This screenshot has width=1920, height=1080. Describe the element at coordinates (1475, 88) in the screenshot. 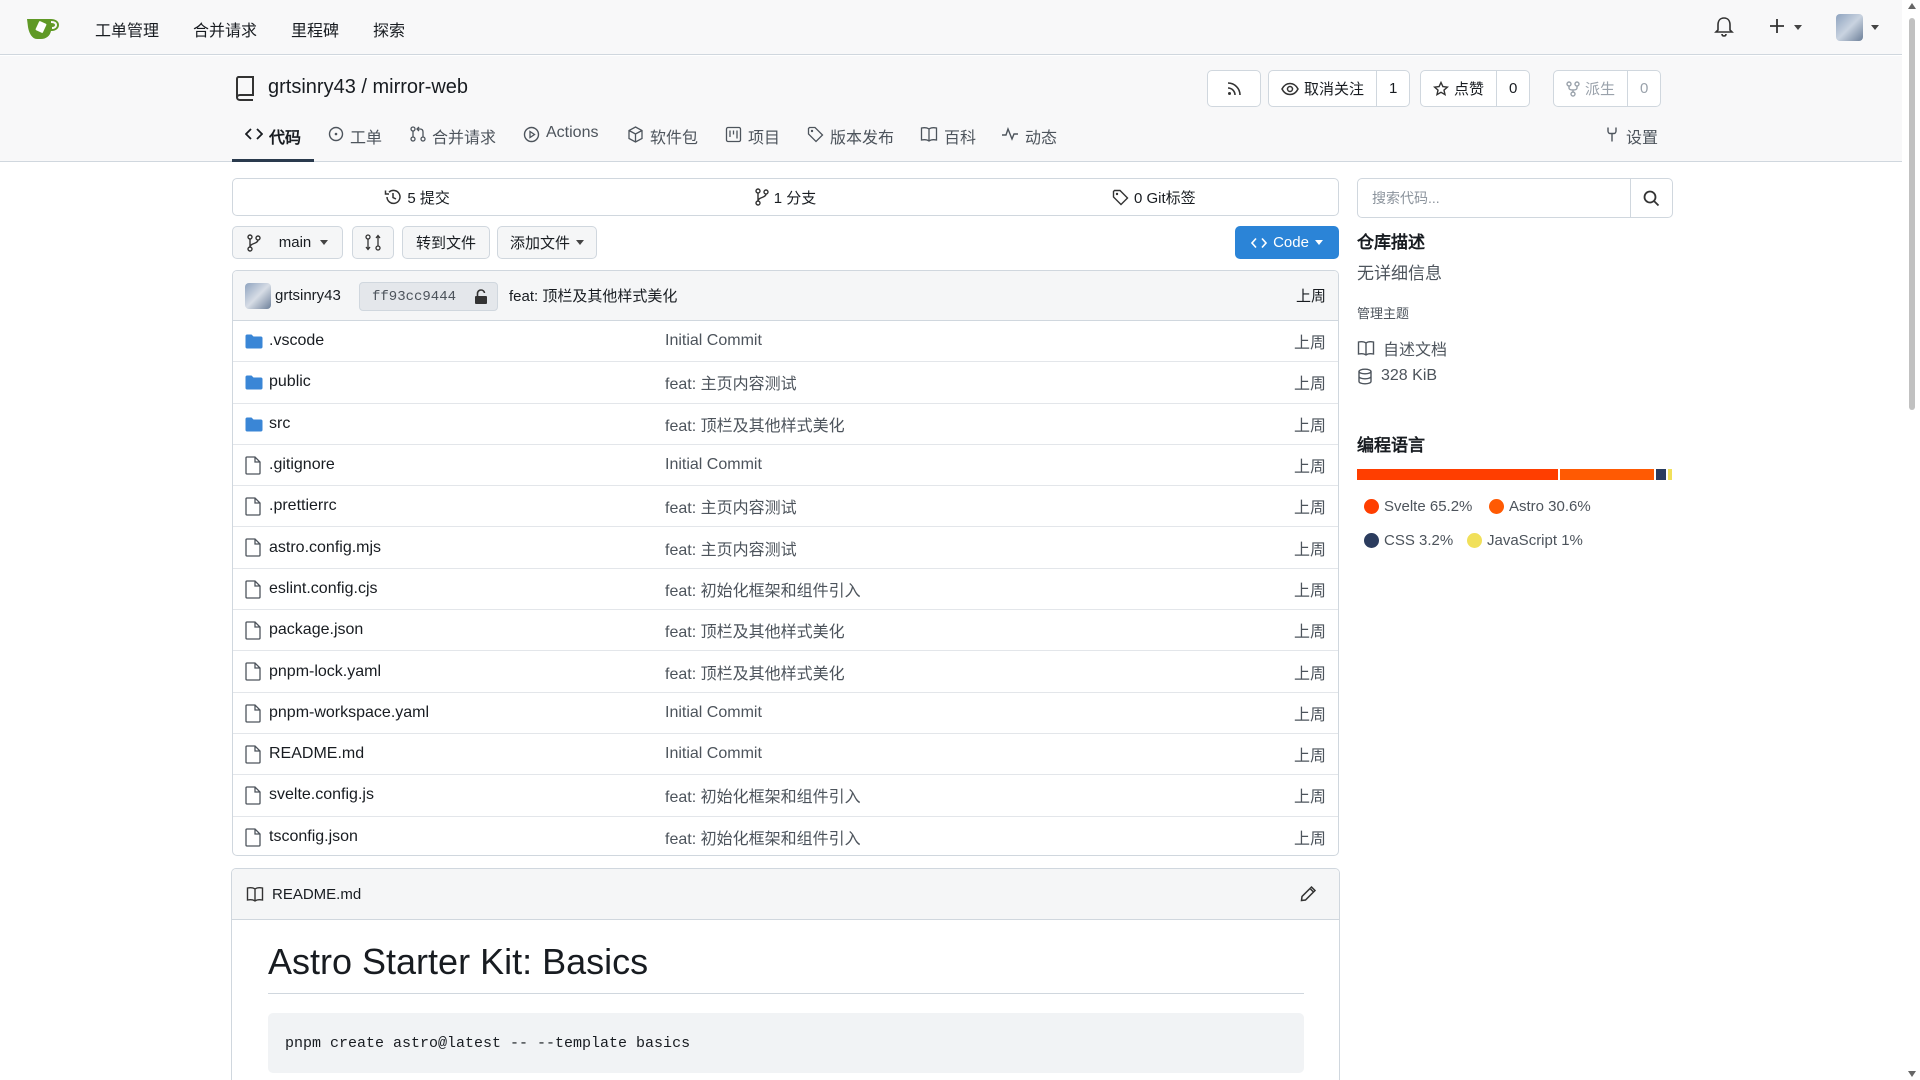

I see `star-button: 点赞 0` at that location.